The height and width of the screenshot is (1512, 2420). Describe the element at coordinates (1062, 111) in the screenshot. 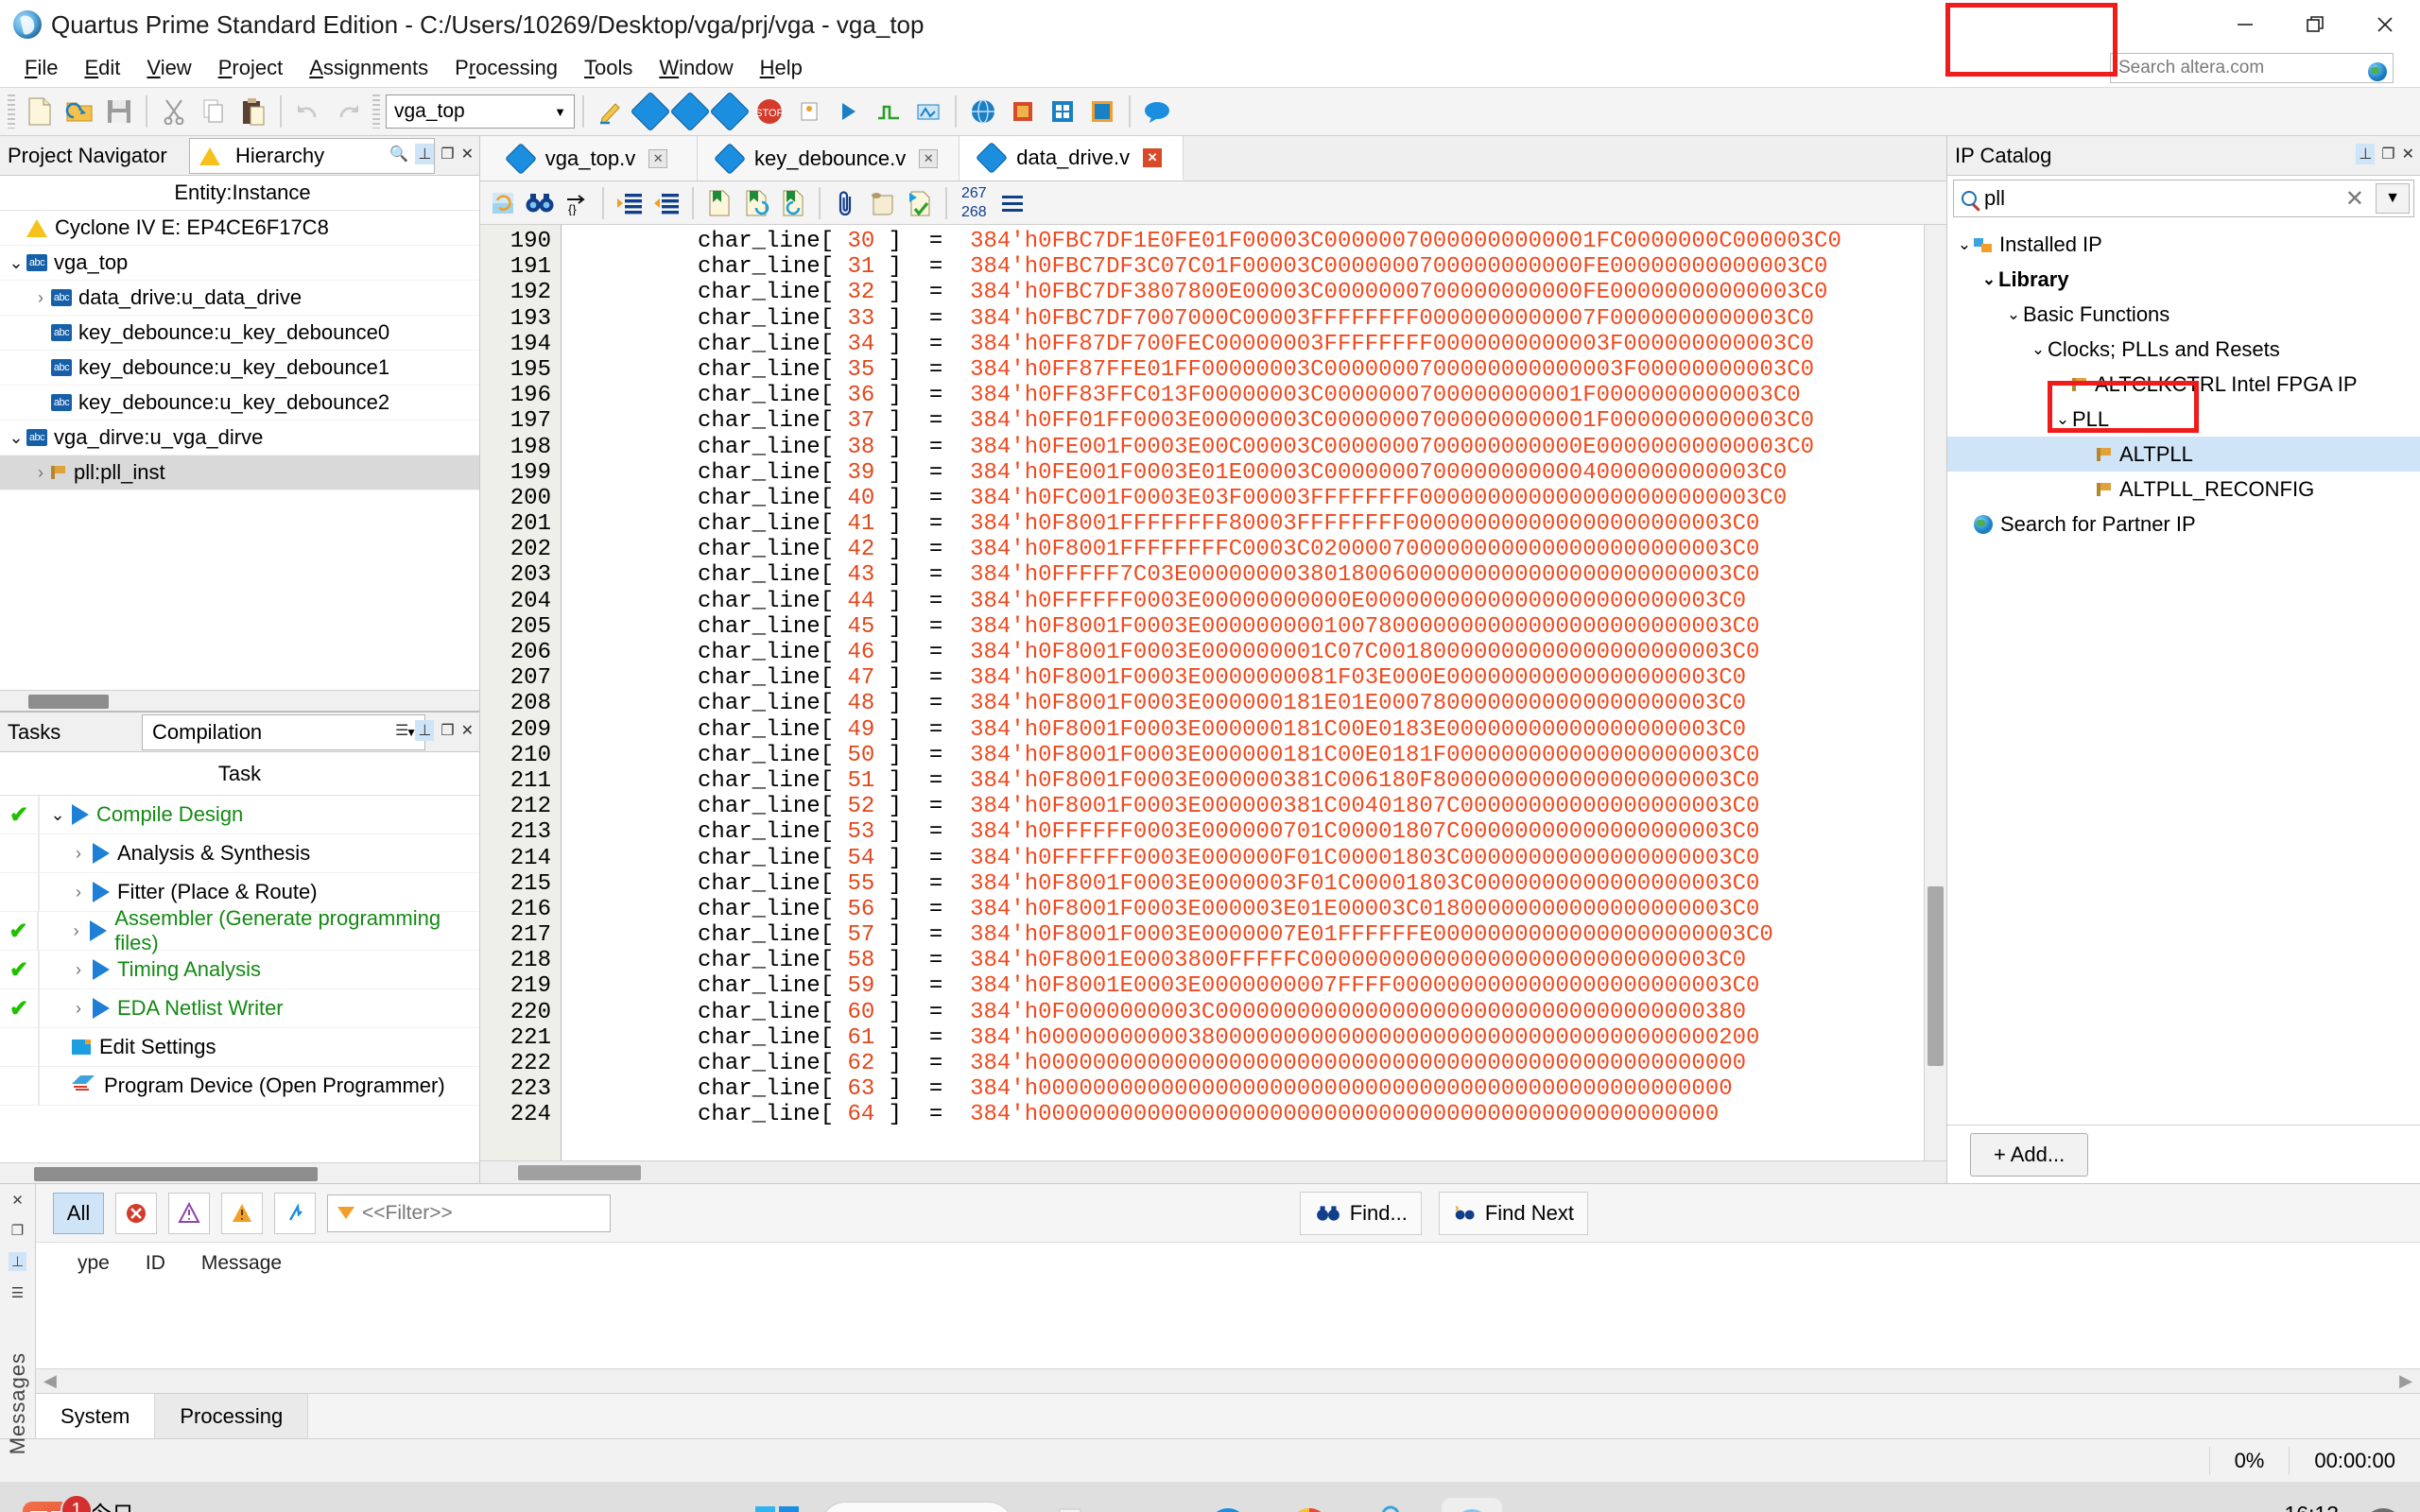

I see `pin-planner-icon` at that location.